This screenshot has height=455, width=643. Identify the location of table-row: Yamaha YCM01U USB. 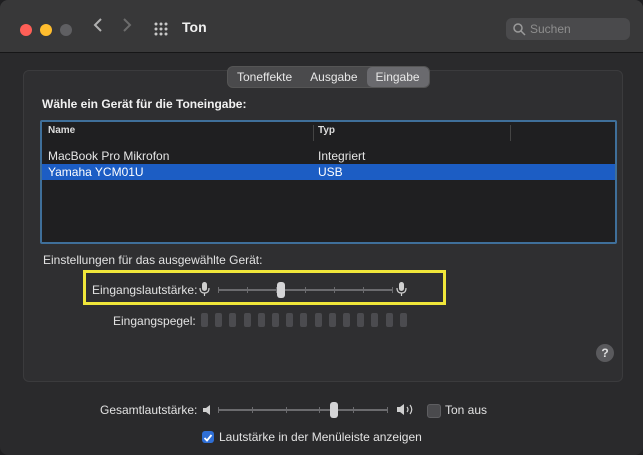
(328, 172).